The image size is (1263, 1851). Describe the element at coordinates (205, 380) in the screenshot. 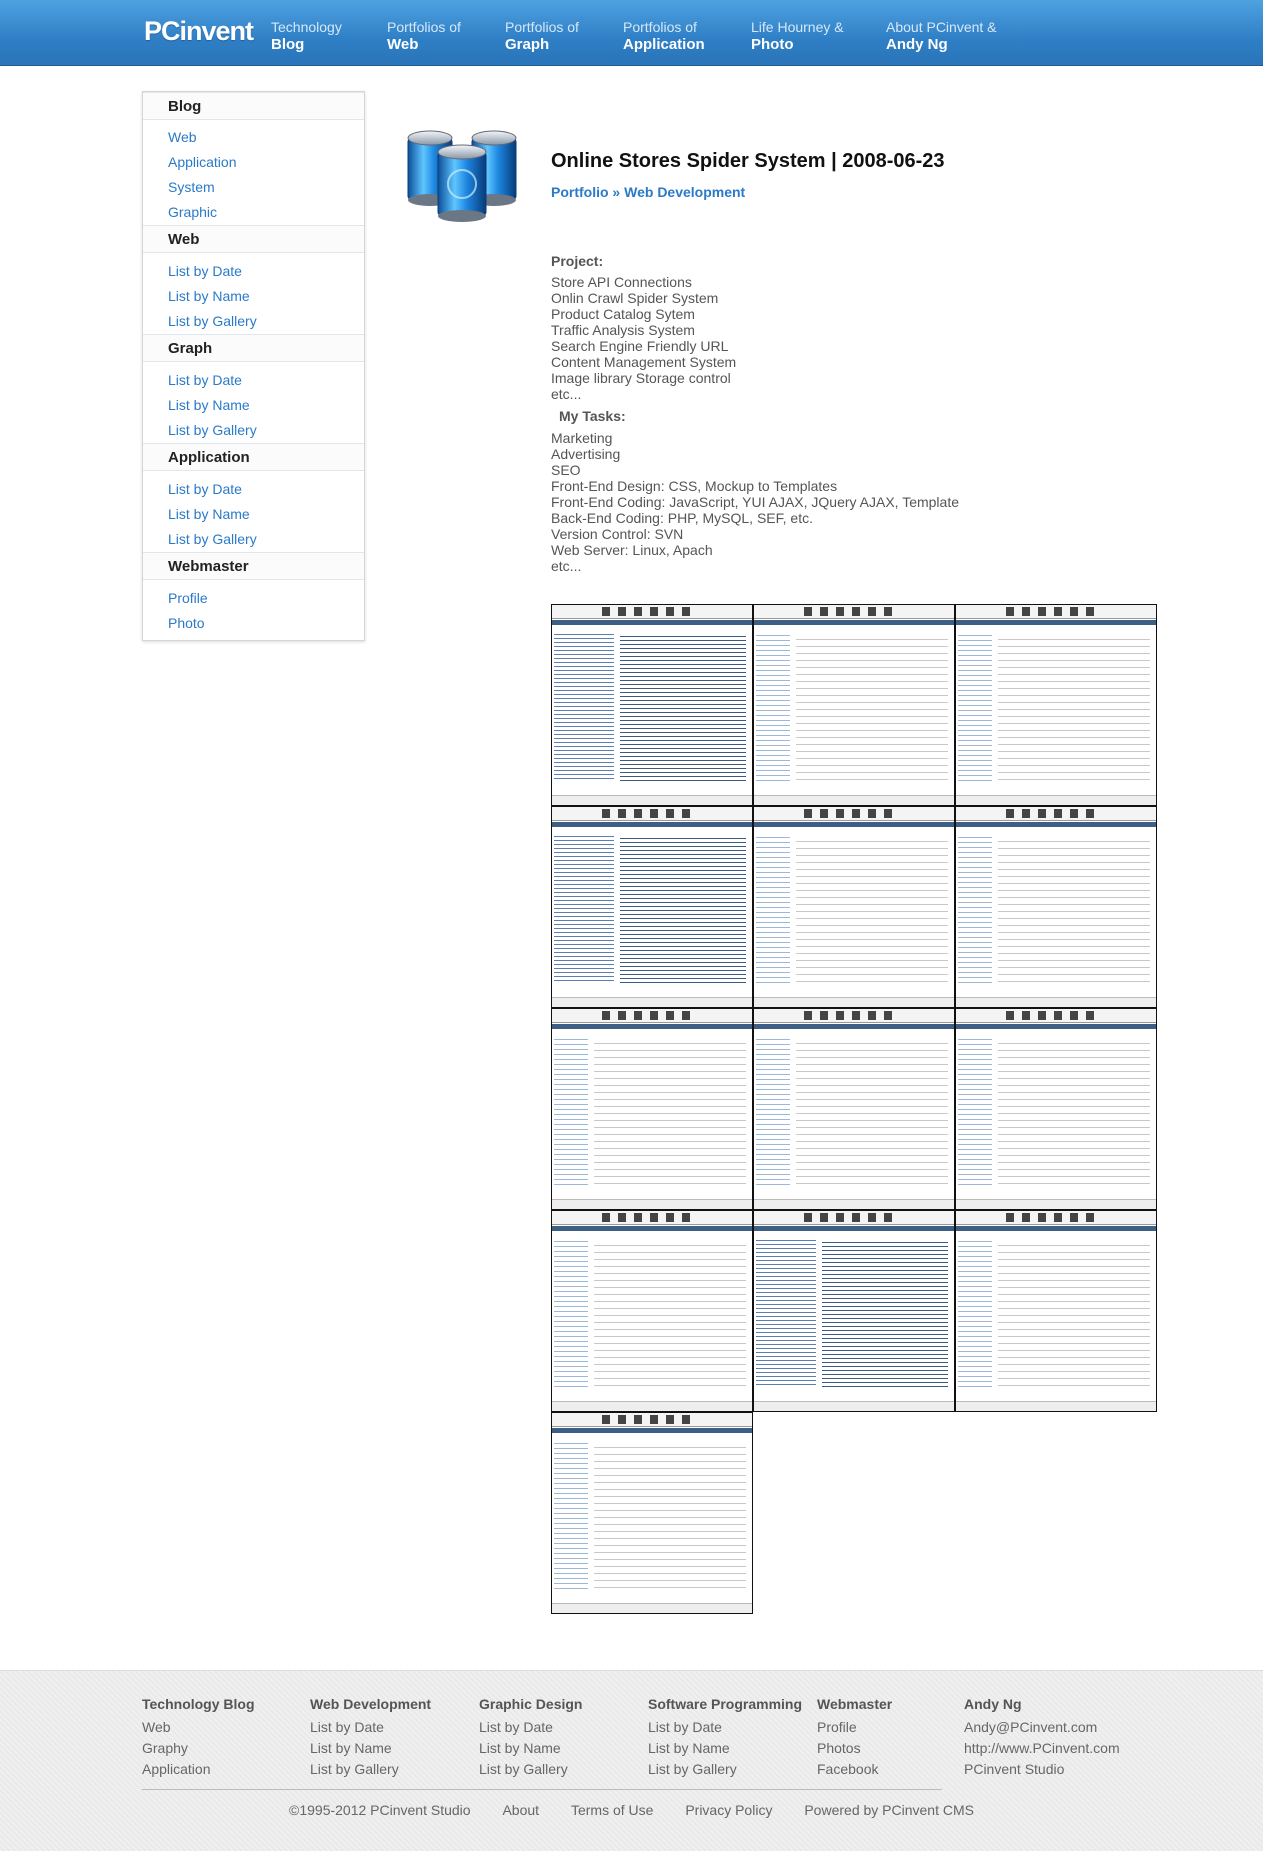

I see `sidebar-link-graph-date: List by Date` at that location.